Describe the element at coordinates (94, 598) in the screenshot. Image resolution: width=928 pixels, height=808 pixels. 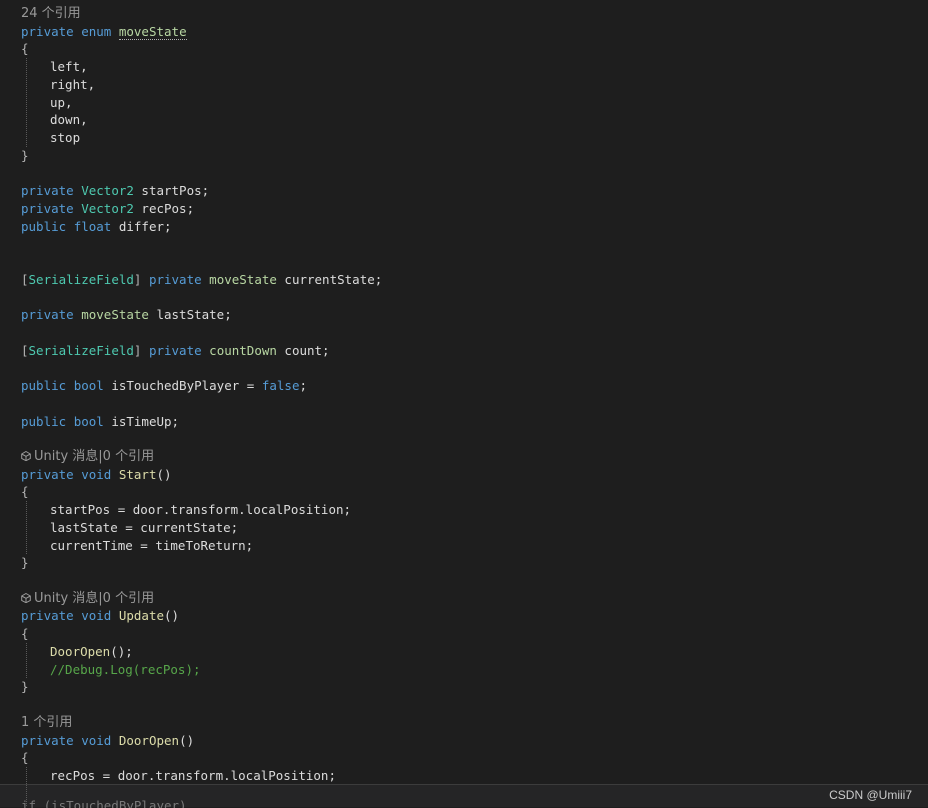
I see `codelens-text: Unity 消息|0 个引用` at that location.